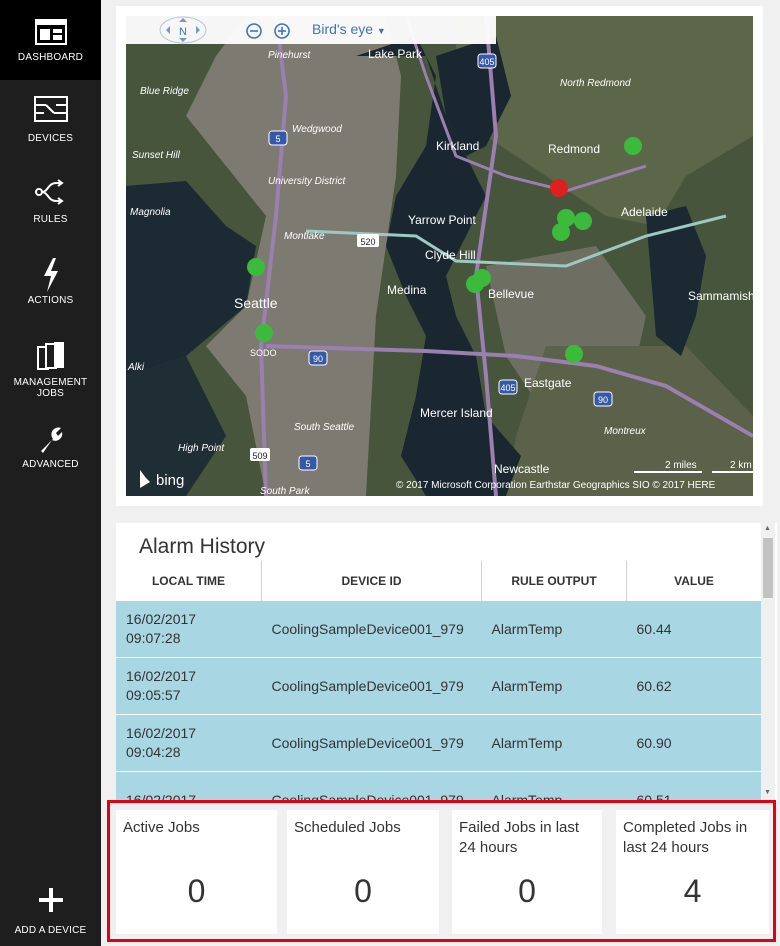  Describe the element at coordinates (51, 900) in the screenshot. I see `plus-icon` at that location.